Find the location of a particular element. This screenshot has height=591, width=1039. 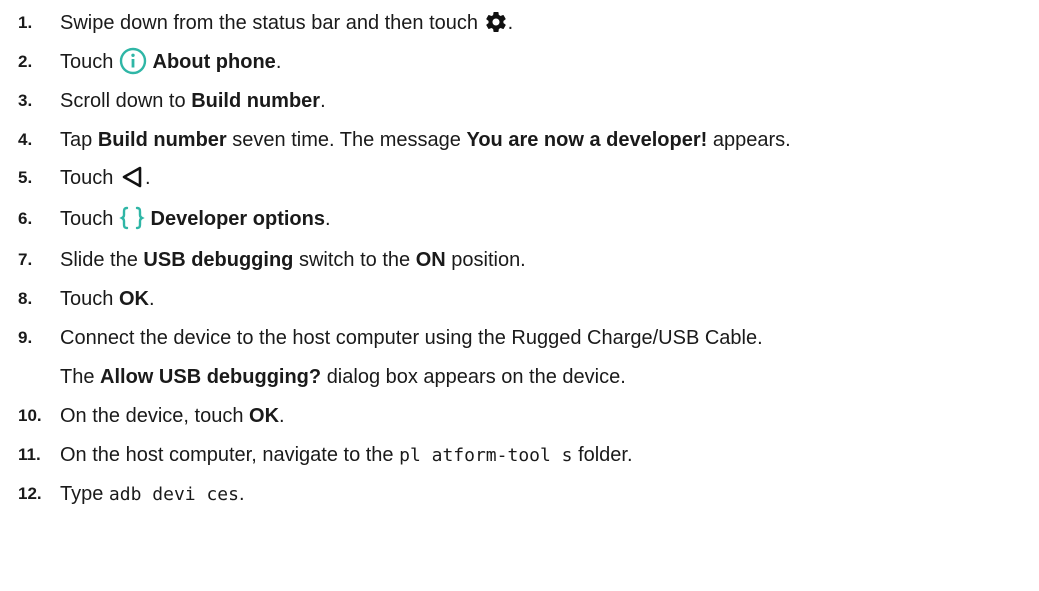

developer-message: You are now a developer! is located at coordinates (587, 140).